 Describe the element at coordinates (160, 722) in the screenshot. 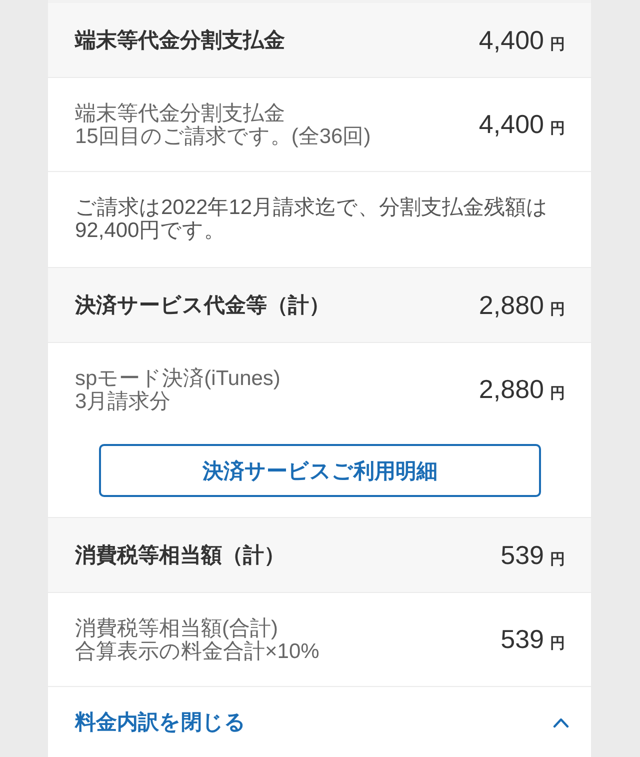

I see `close-breakdown-link: 料金内訳を閉じる` at that location.